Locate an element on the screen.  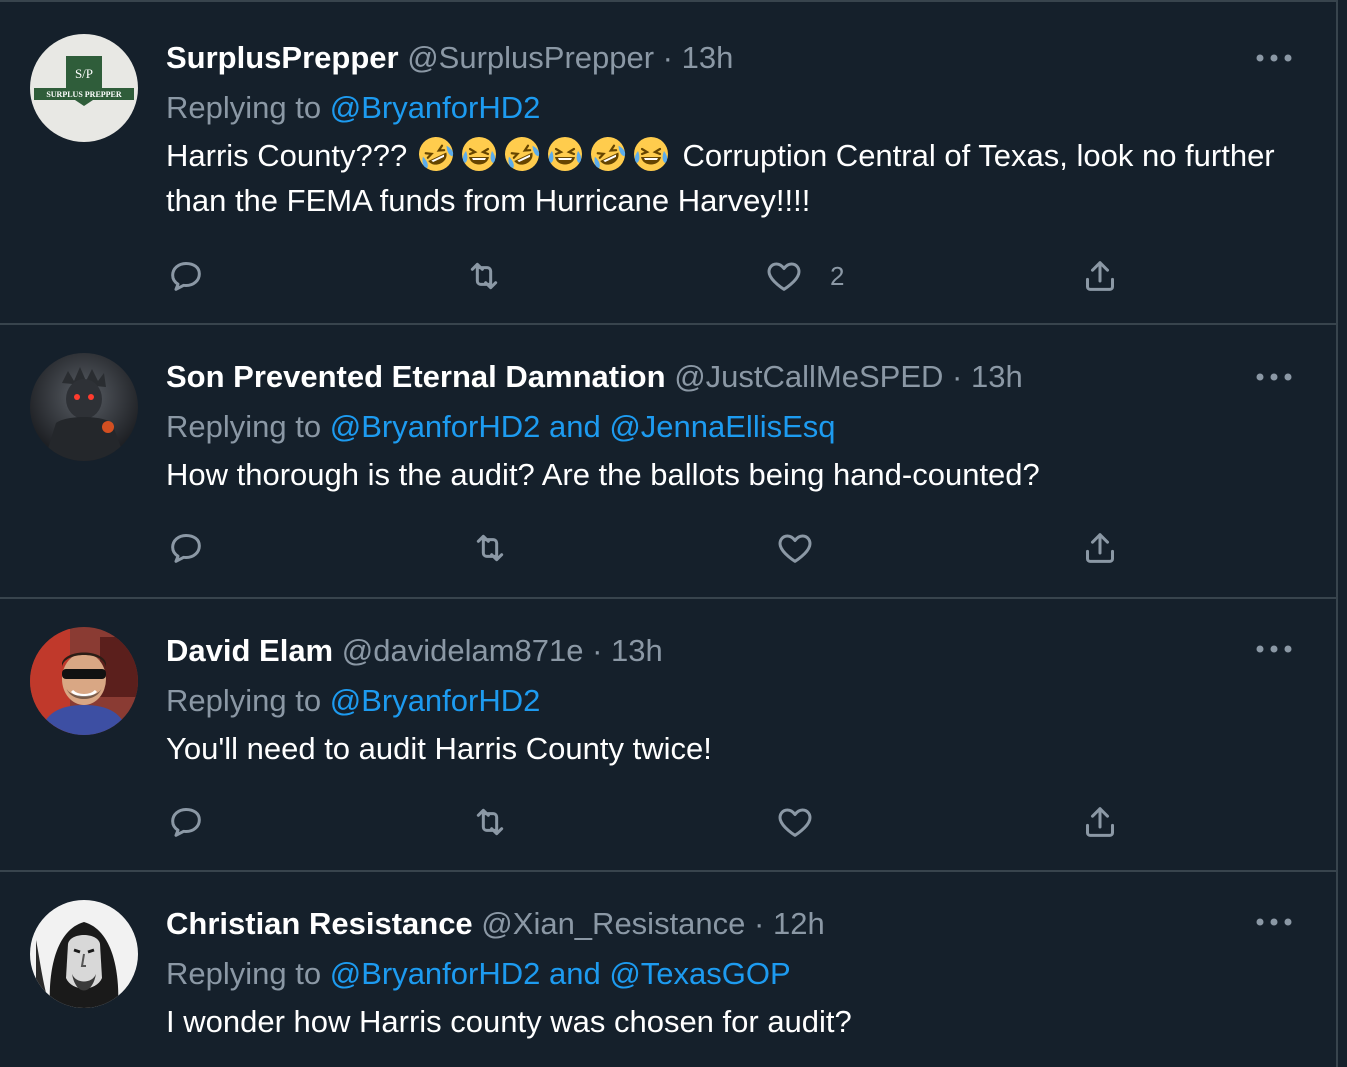
tweet-actions: 2 is located at coordinates (646, 276).